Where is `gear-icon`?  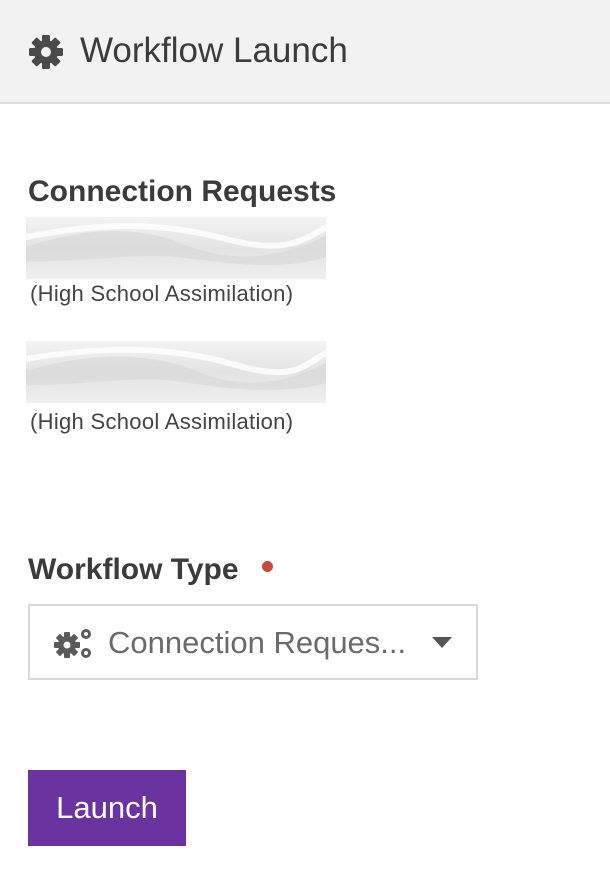
gear-icon is located at coordinates (46, 52).